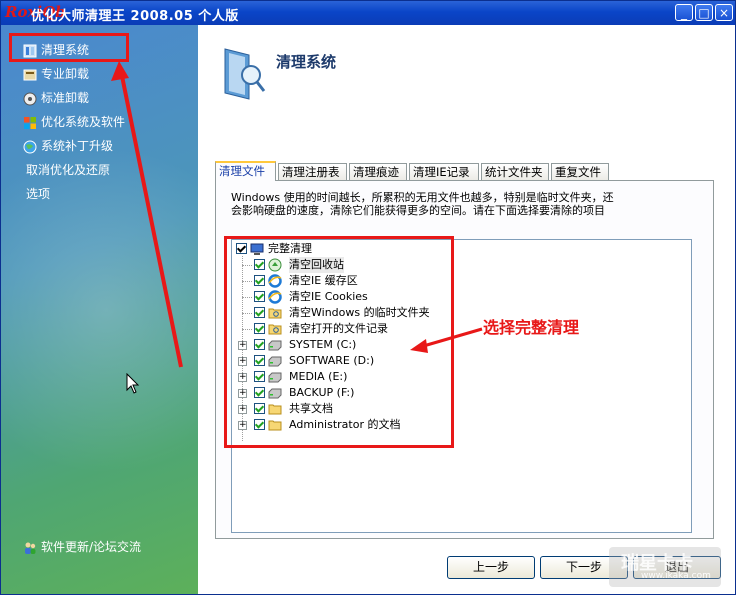  What do you see at coordinates (133, 383) in the screenshot?
I see `mouse-cursor-icon` at bounding box center [133, 383].